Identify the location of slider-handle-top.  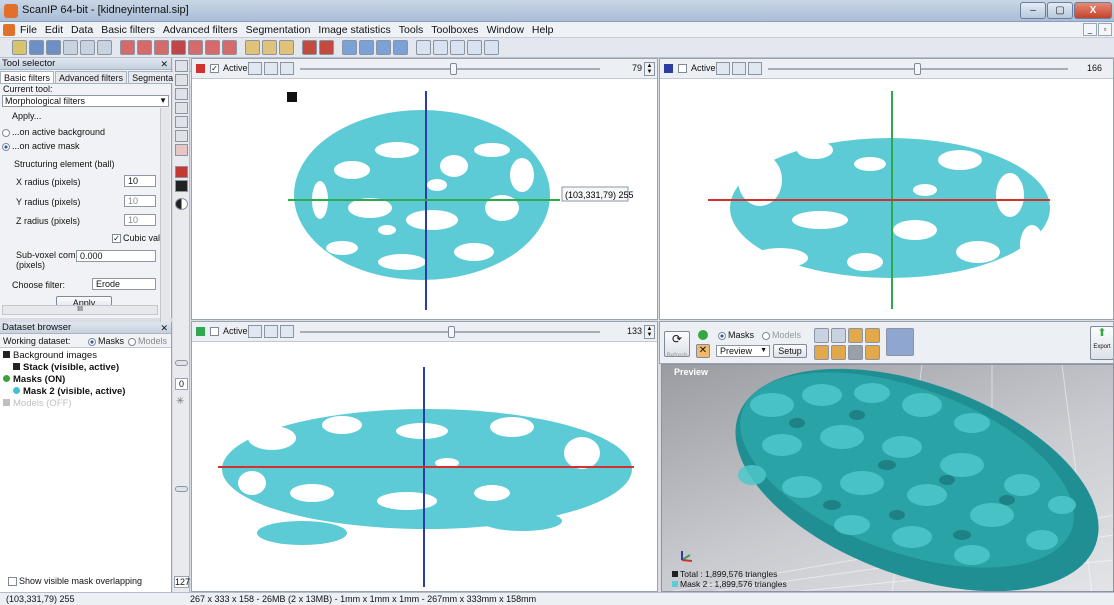
(181, 363).